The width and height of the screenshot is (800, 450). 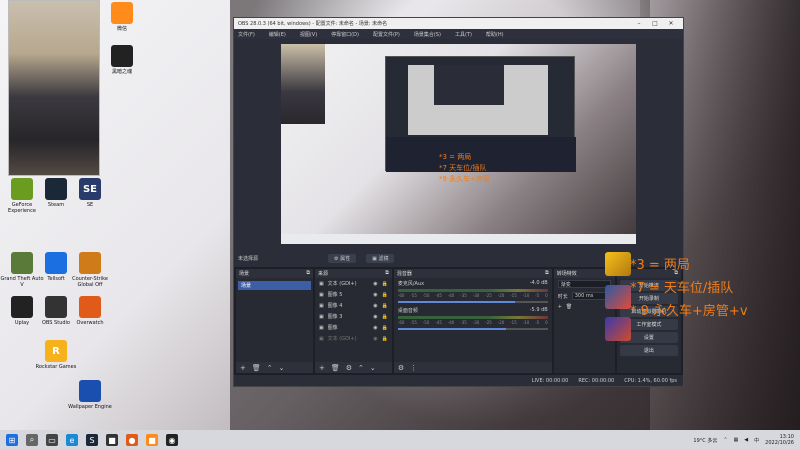 What do you see at coordinates (495, 34) in the screenshot?
I see `menu-help: 帮助(H)` at bounding box center [495, 34].